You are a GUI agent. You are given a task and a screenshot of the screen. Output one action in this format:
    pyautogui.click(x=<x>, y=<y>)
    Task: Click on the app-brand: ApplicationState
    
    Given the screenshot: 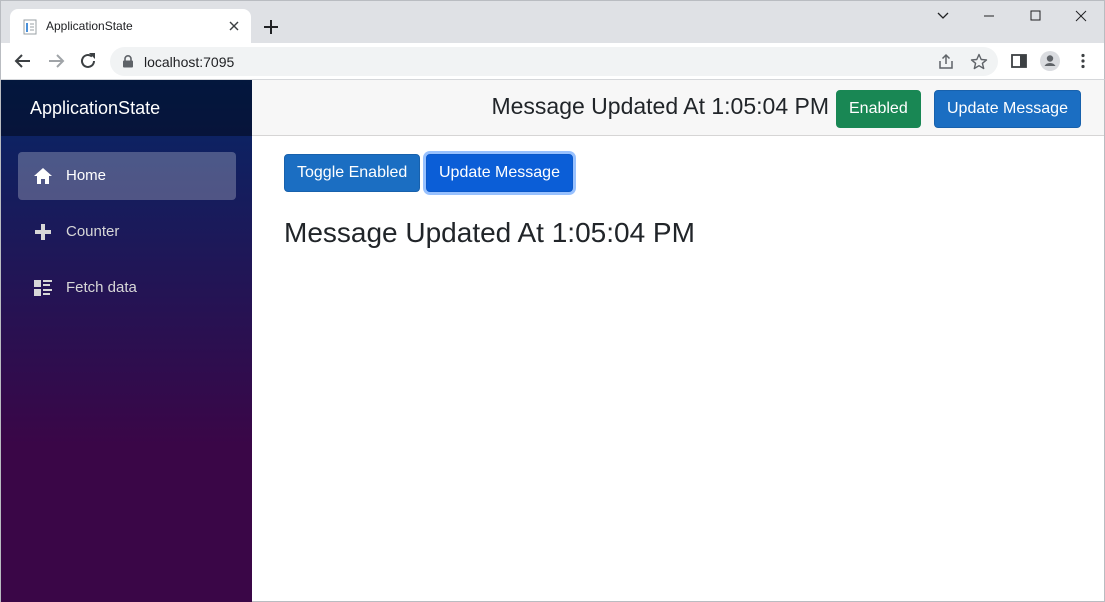 What is the action you would take?
    pyautogui.click(x=95, y=108)
    